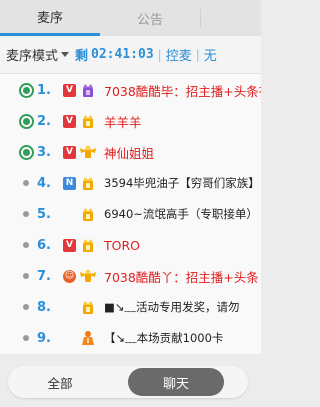  What do you see at coordinates (176, 382) in the screenshot?
I see `chat-button: 聊天` at bounding box center [176, 382].